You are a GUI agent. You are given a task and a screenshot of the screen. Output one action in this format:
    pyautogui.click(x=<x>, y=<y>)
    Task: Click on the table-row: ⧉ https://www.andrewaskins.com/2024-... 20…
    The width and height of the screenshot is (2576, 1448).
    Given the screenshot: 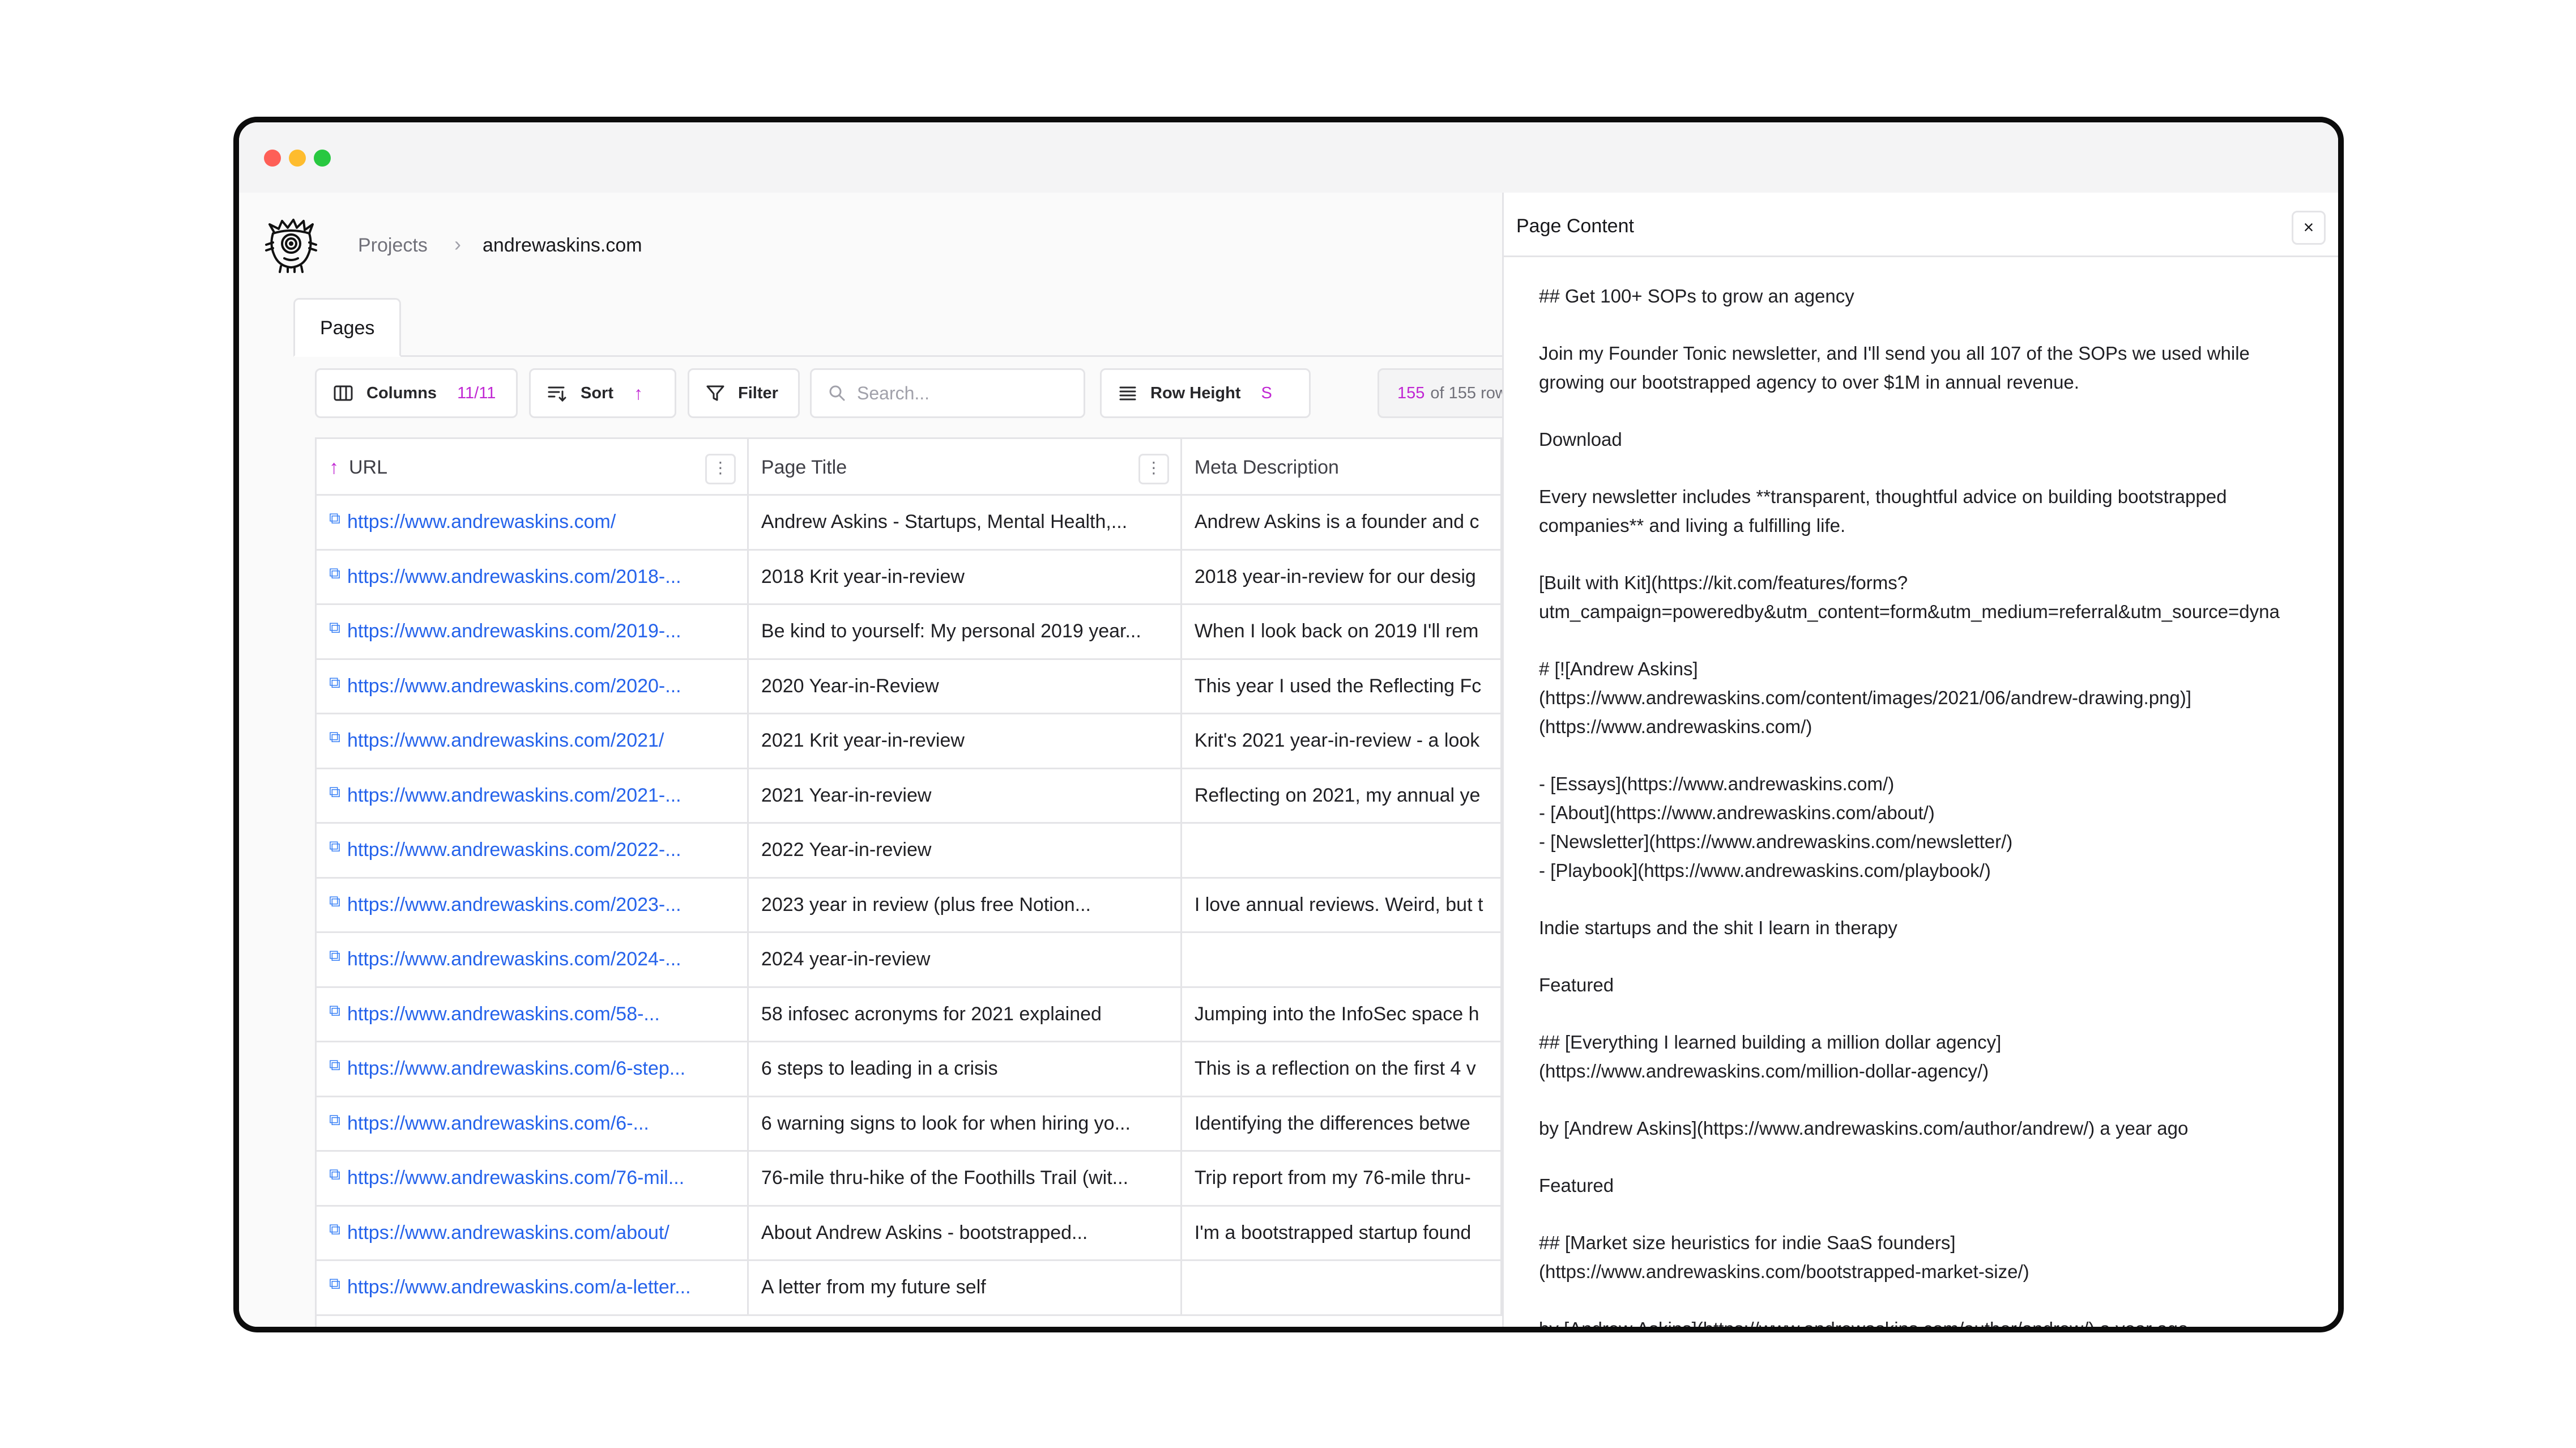 What is the action you would take?
    pyautogui.click(x=909, y=960)
    